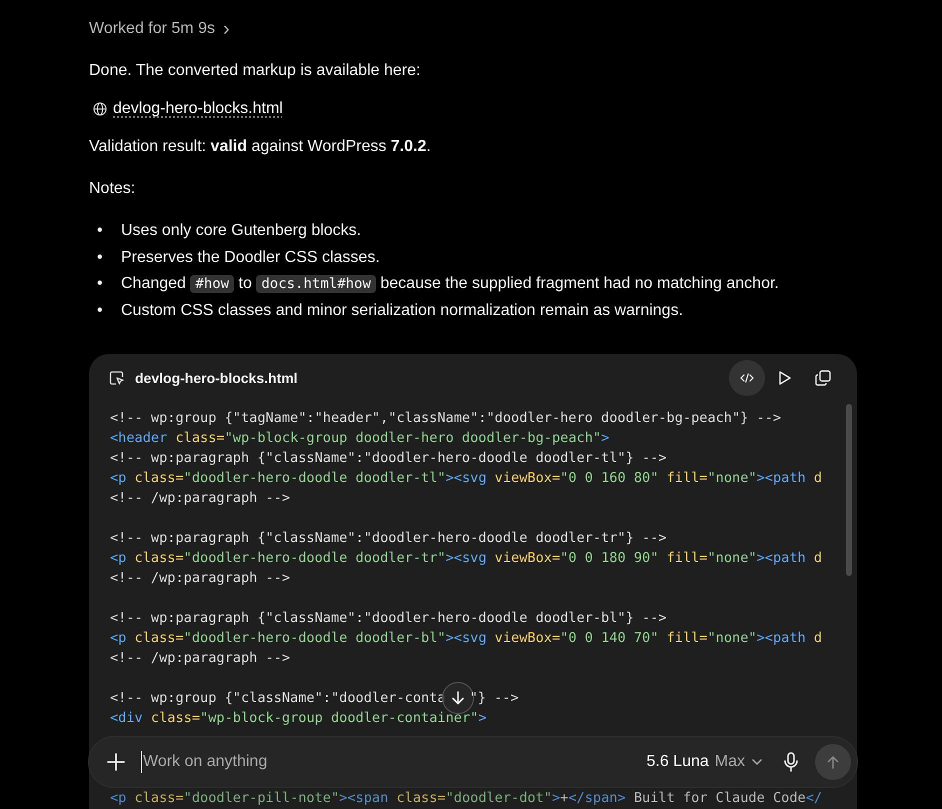 The height and width of the screenshot is (809, 942). What do you see at coordinates (450, 284) in the screenshot?
I see `note-text: Changed #how to docs.html#how because the supplied fragment had no matching anchor.` at bounding box center [450, 284].